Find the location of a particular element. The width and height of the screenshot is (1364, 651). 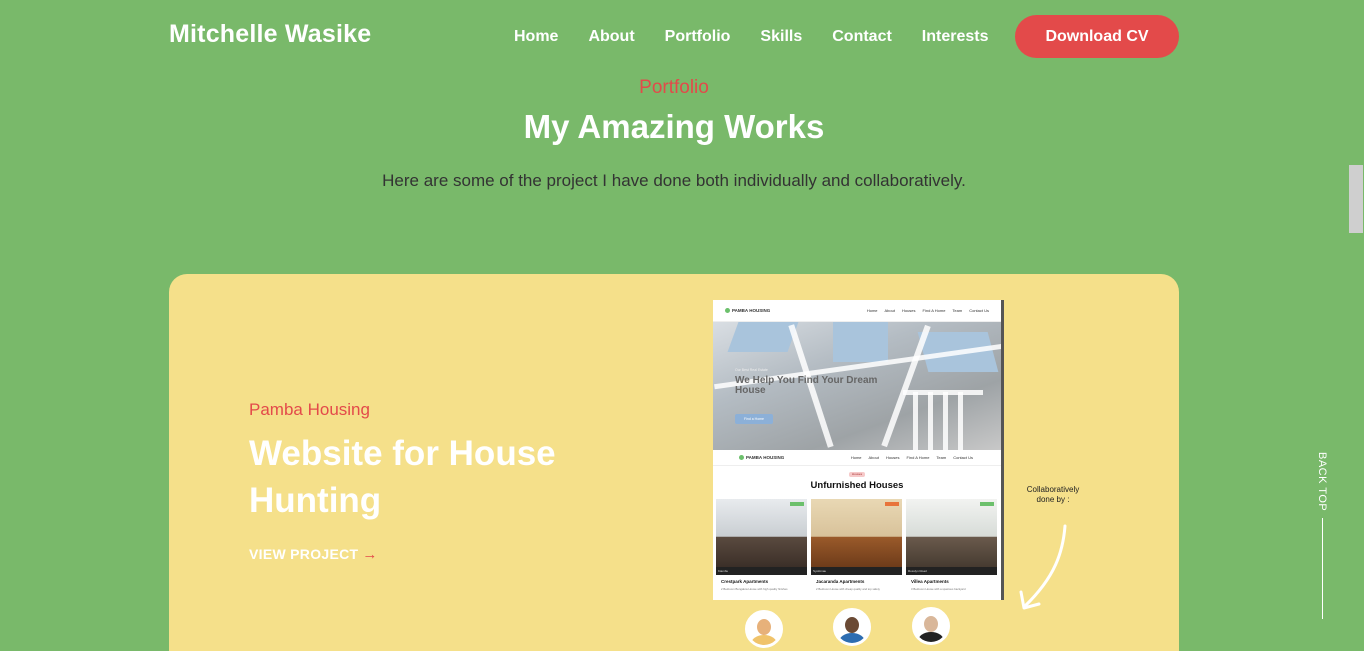

mock-hero-heading: We Help You Find Your Dream House is located at coordinates (806, 385).